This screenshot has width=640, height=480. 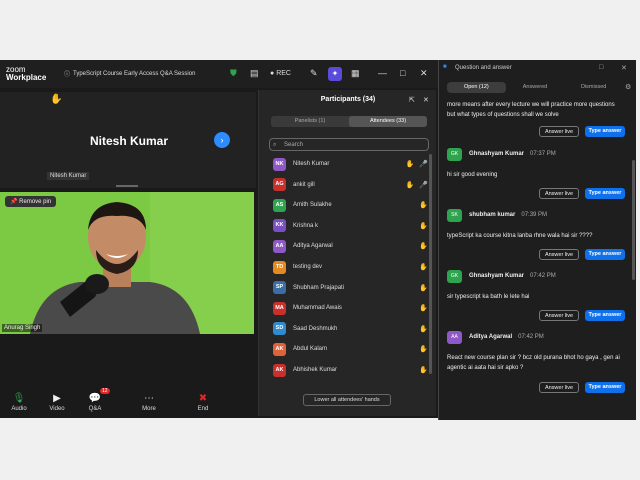 What do you see at coordinates (633, 220) in the screenshot?
I see `qa-scrollbar` at bounding box center [633, 220].